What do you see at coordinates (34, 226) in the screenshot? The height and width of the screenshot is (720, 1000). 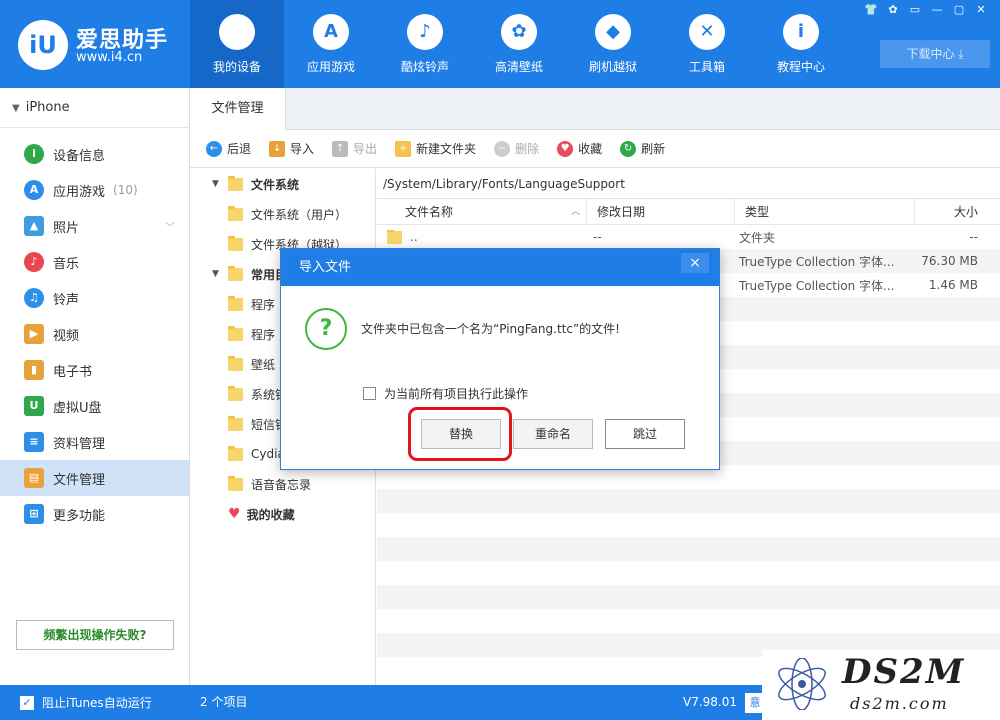 I see `photo-icon: ▲` at bounding box center [34, 226].